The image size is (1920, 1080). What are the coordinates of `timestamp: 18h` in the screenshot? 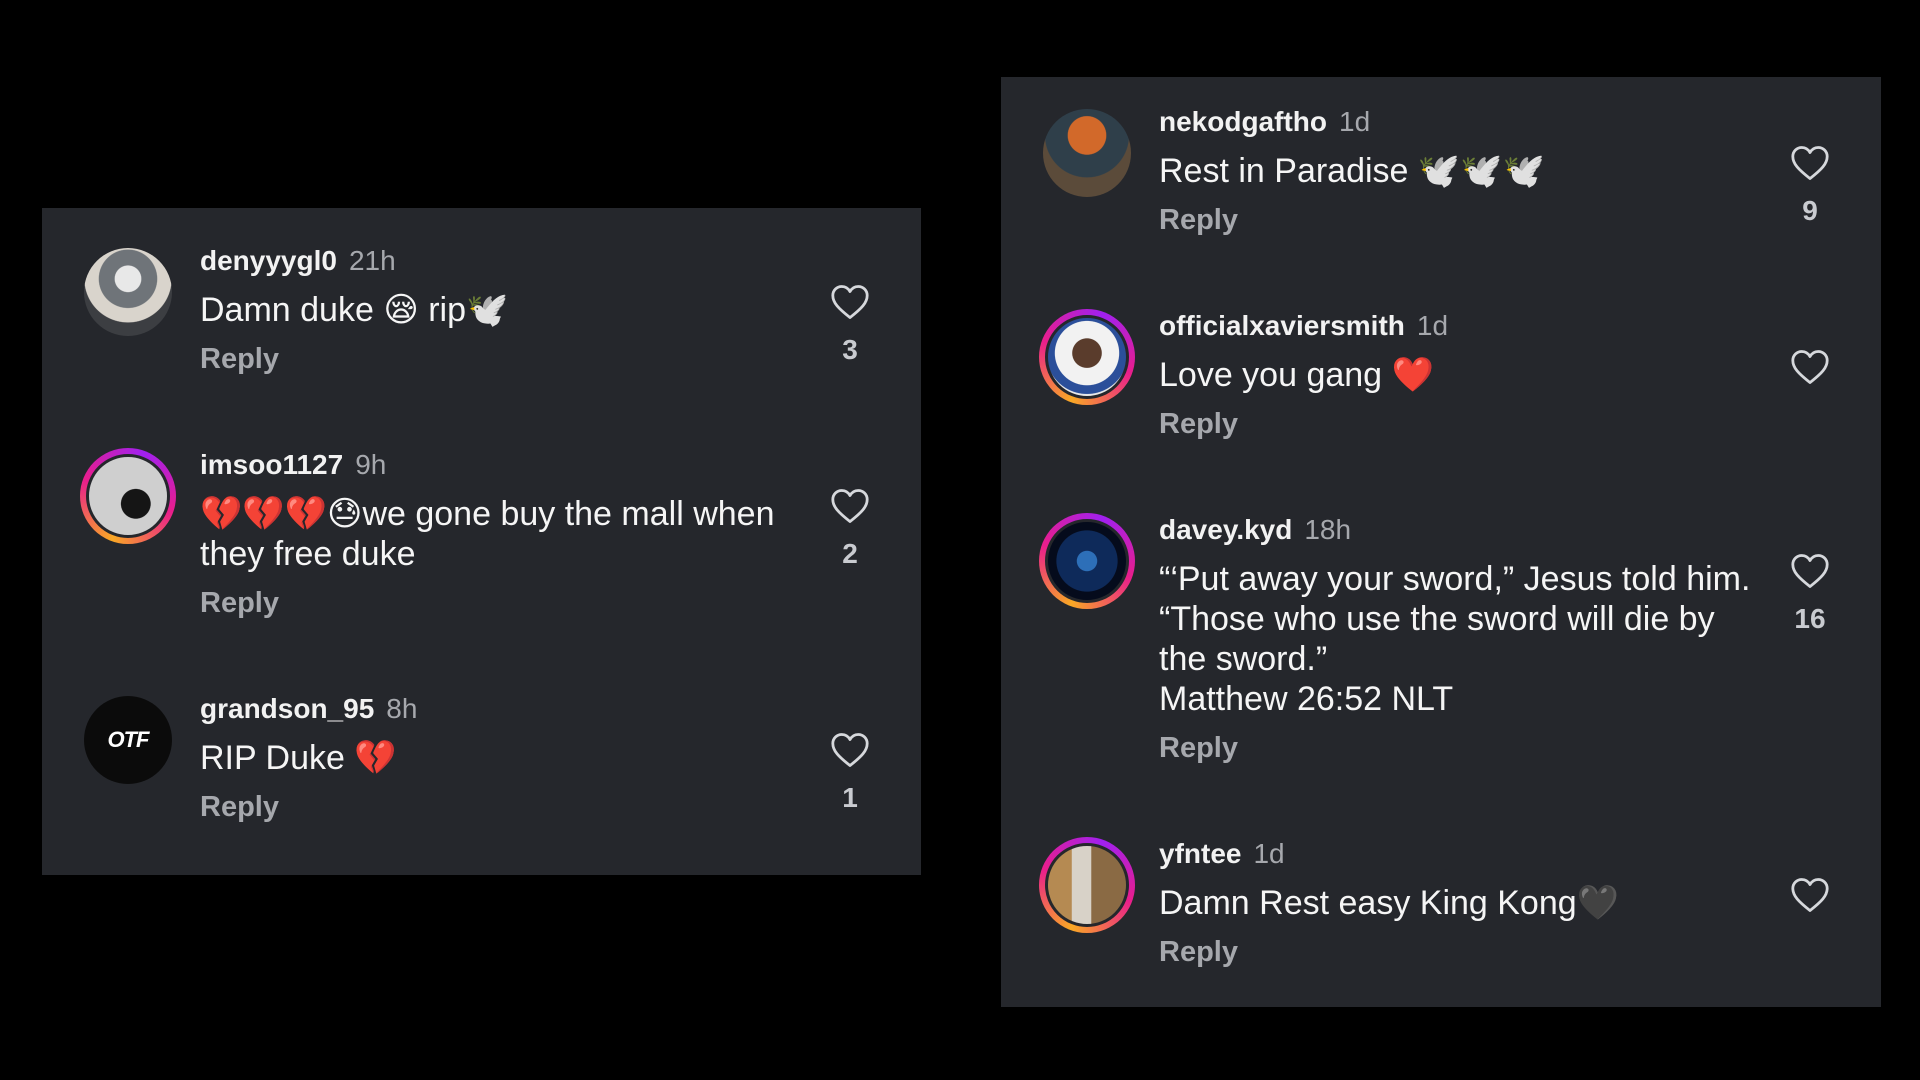 It's located at (1328, 529).